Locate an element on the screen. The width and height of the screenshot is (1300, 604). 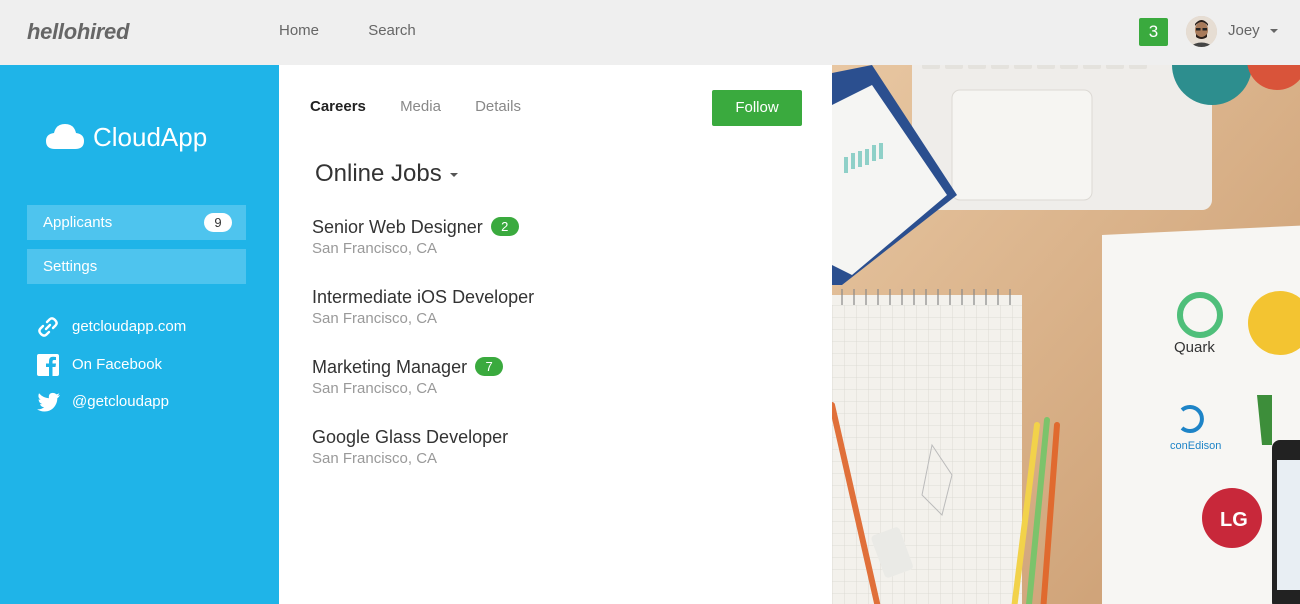
top-nav: Home Search is located at coordinates (370, 30).